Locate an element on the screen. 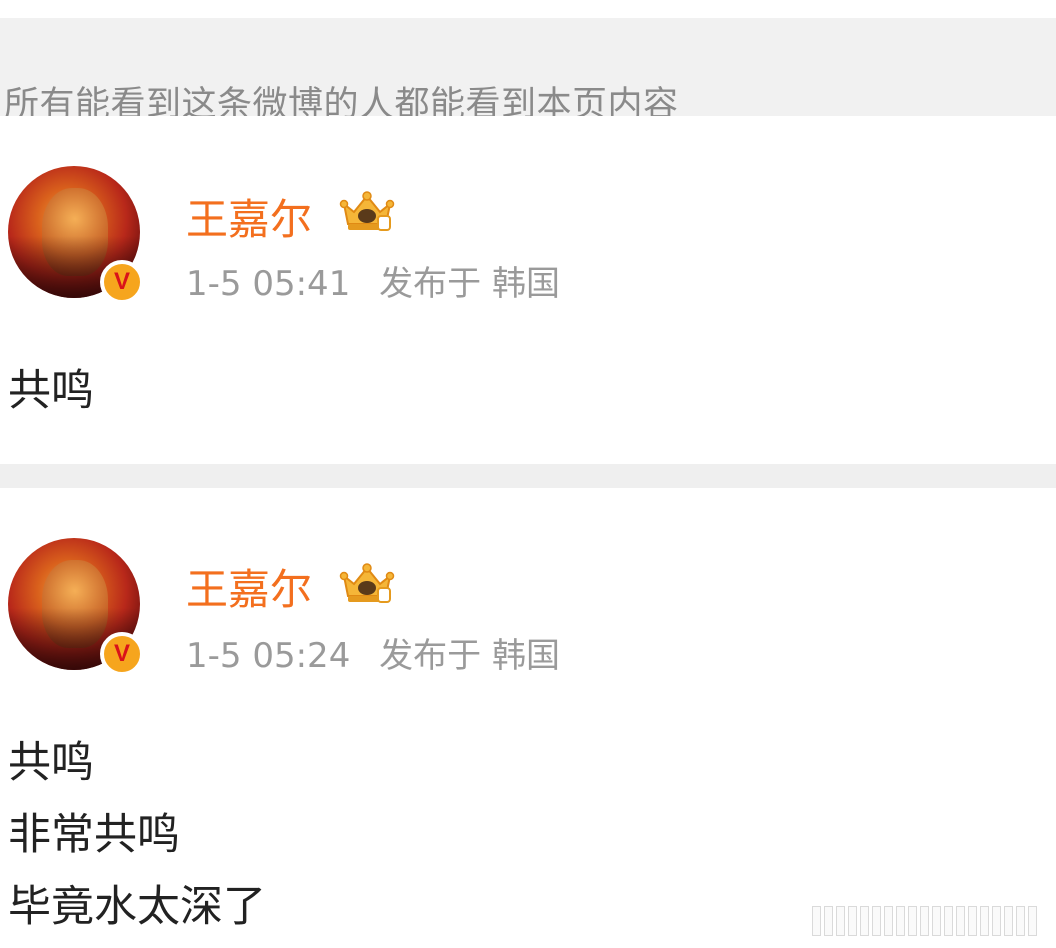 This screenshot has height=948, width=1056. post-time: 1-5 05:41 is located at coordinates (268, 284).